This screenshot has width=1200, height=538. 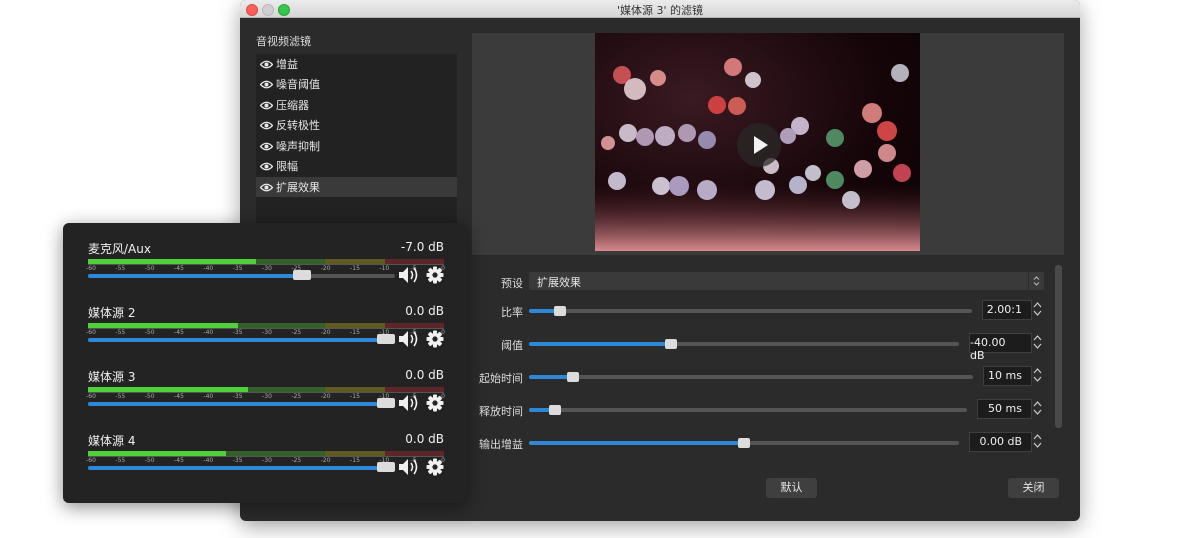 What do you see at coordinates (356, 146) in the screenshot?
I see `filter-item-noise-suppression: 噪声抑制` at bounding box center [356, 146].